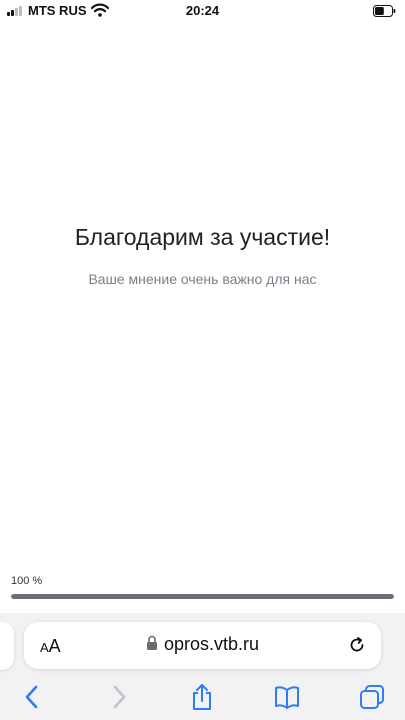 Image resolution: width=405 pixels, height=720 pixels. What do you see at coordinates (32, 697) in the screenshot?
I see `back-icon` at bounding box center [32, 697].